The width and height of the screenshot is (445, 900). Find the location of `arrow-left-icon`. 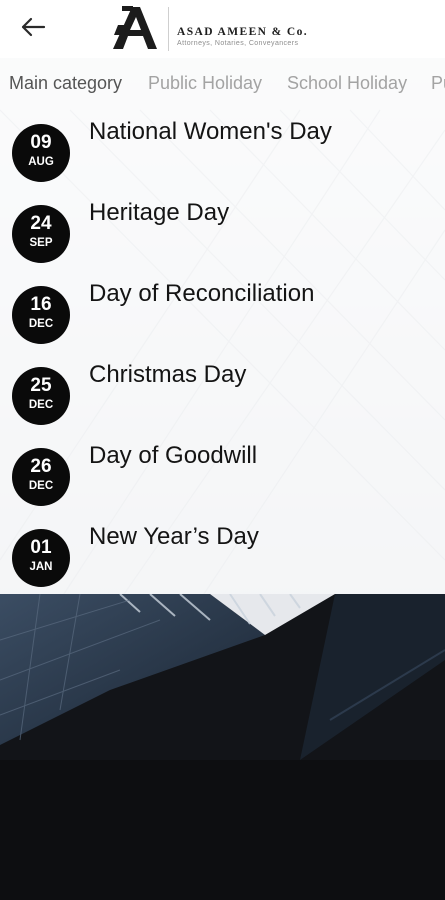

arrow-left-icon is located at coordinates (33, 27).